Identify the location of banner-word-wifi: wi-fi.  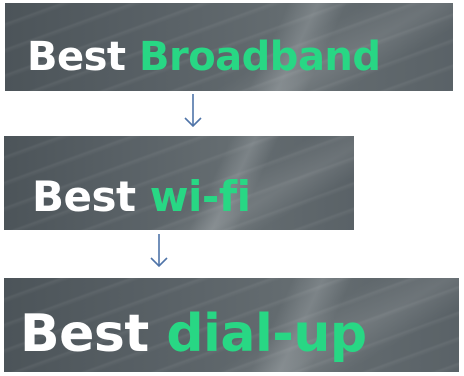
(200, 196).